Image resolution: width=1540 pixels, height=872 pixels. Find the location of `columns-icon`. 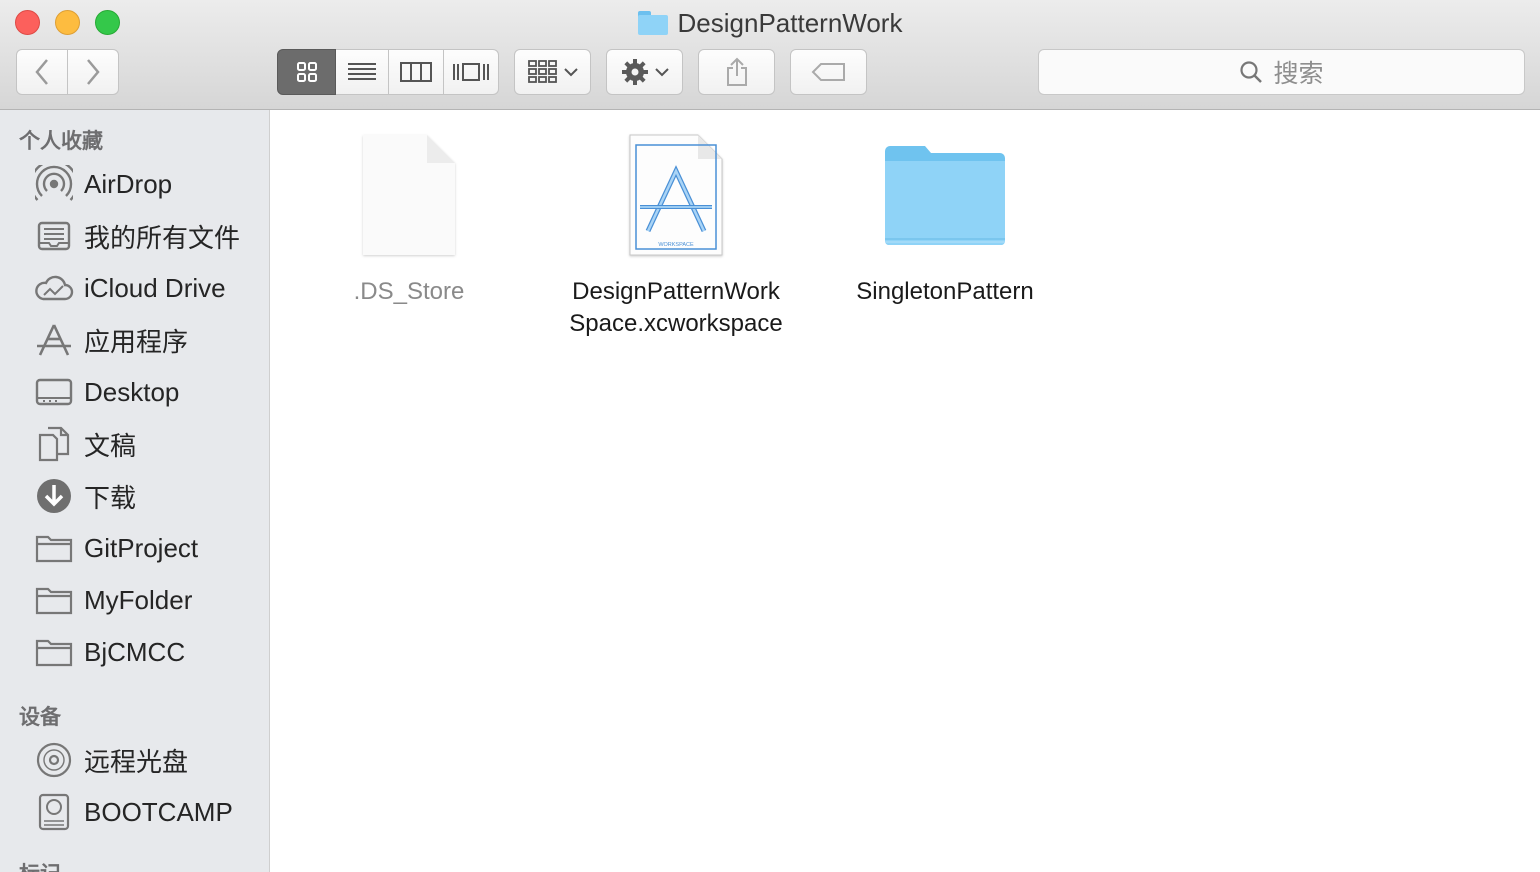

columns-icon is located at coordinates (416, 72).